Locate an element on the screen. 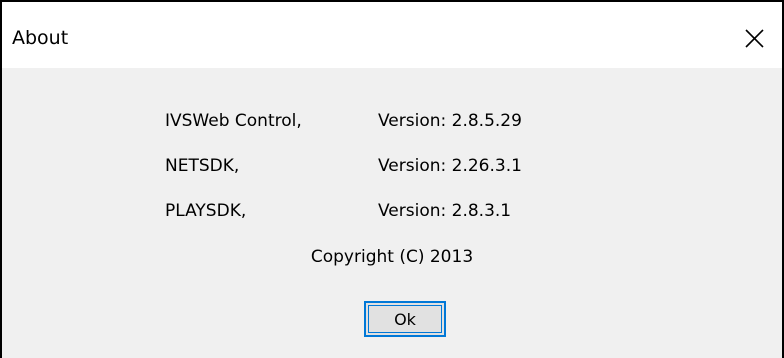 Image resolution: width=784 pixels, height=358 pixels. copyright-text: Copyright (C) 2013 is located at coordinates (392, 257).